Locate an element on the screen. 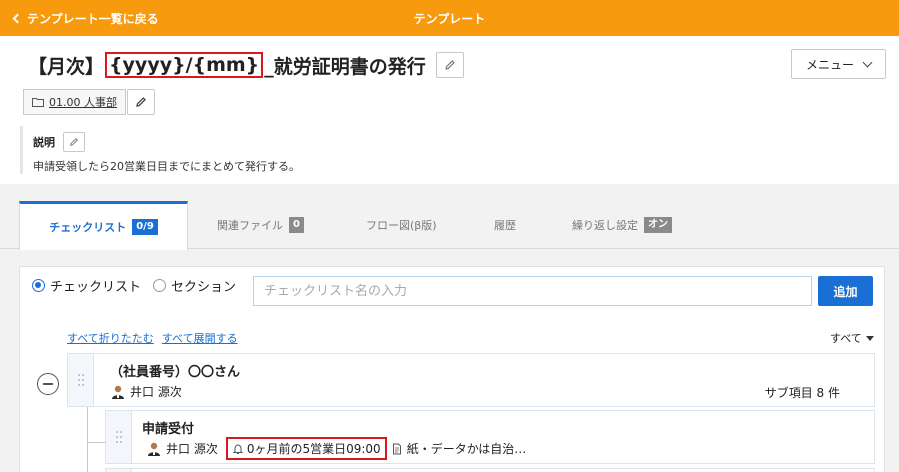 Image resolution: width=899 pixels, height=472 pixels. filter-label: すべて is located at coordinates (846, 338).